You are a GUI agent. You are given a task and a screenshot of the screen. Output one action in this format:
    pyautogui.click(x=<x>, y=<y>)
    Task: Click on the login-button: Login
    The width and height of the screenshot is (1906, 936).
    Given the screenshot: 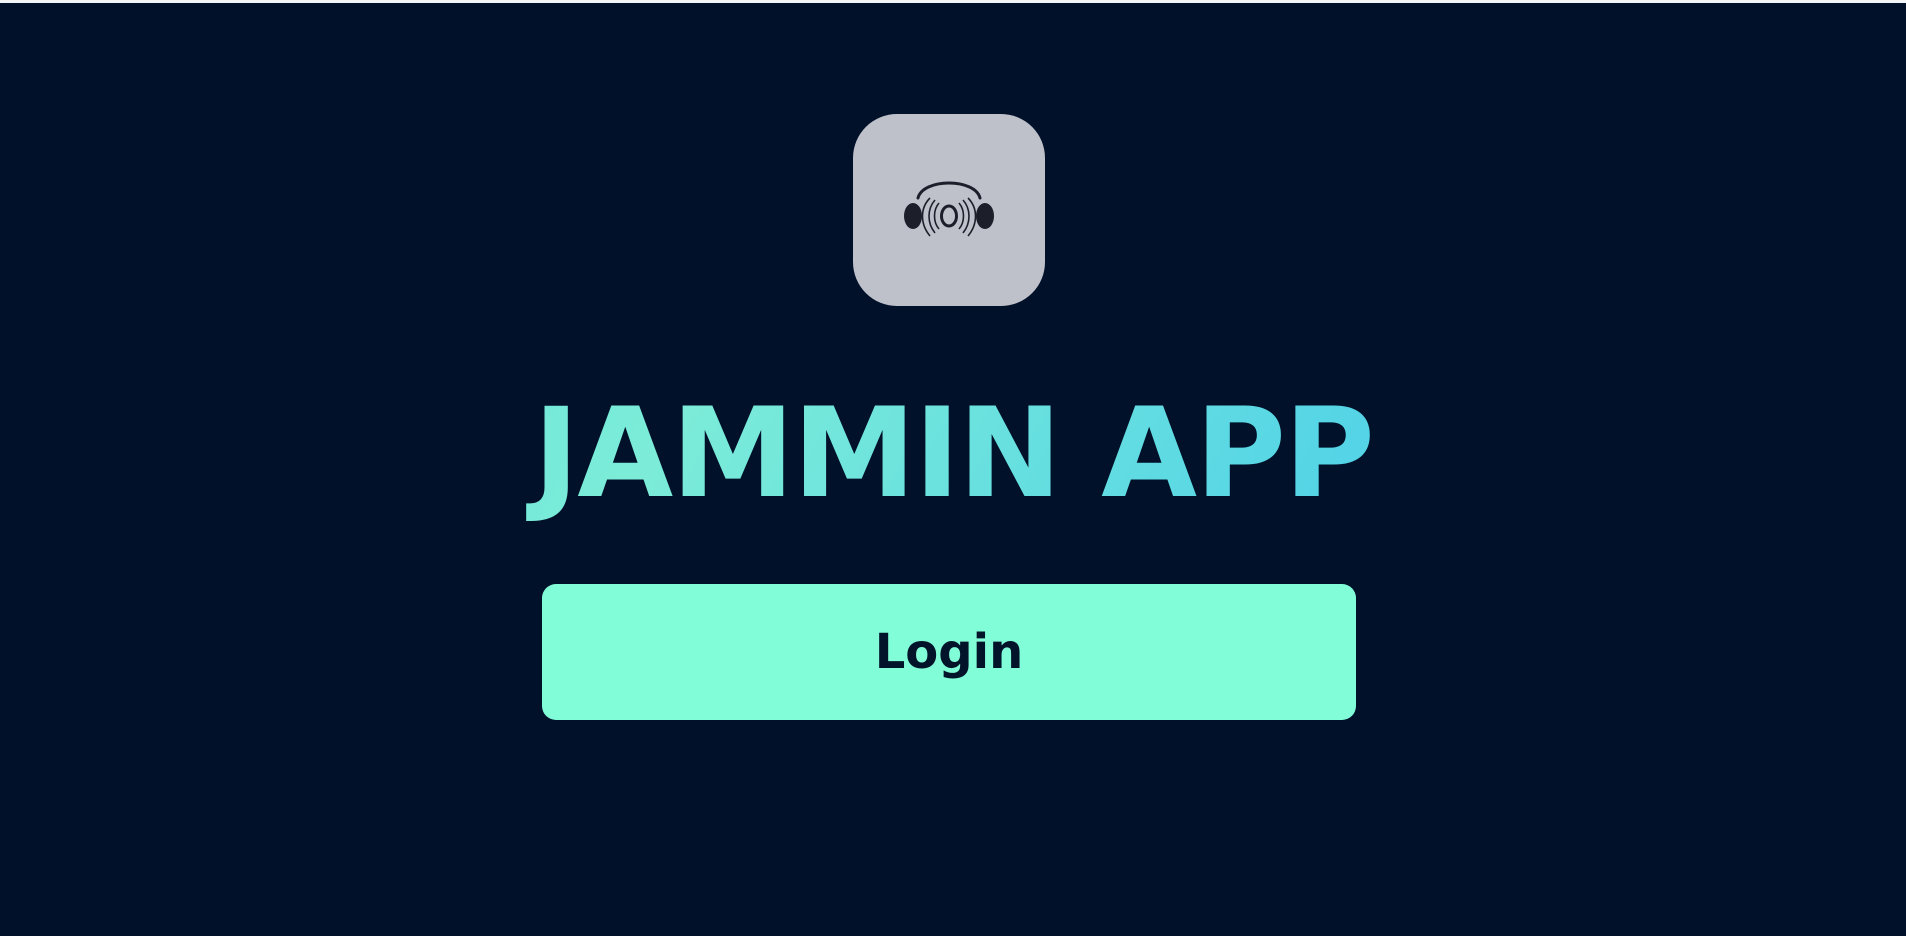 What is the action you would take?
    pyautogui.click(x=949, y=652)
    